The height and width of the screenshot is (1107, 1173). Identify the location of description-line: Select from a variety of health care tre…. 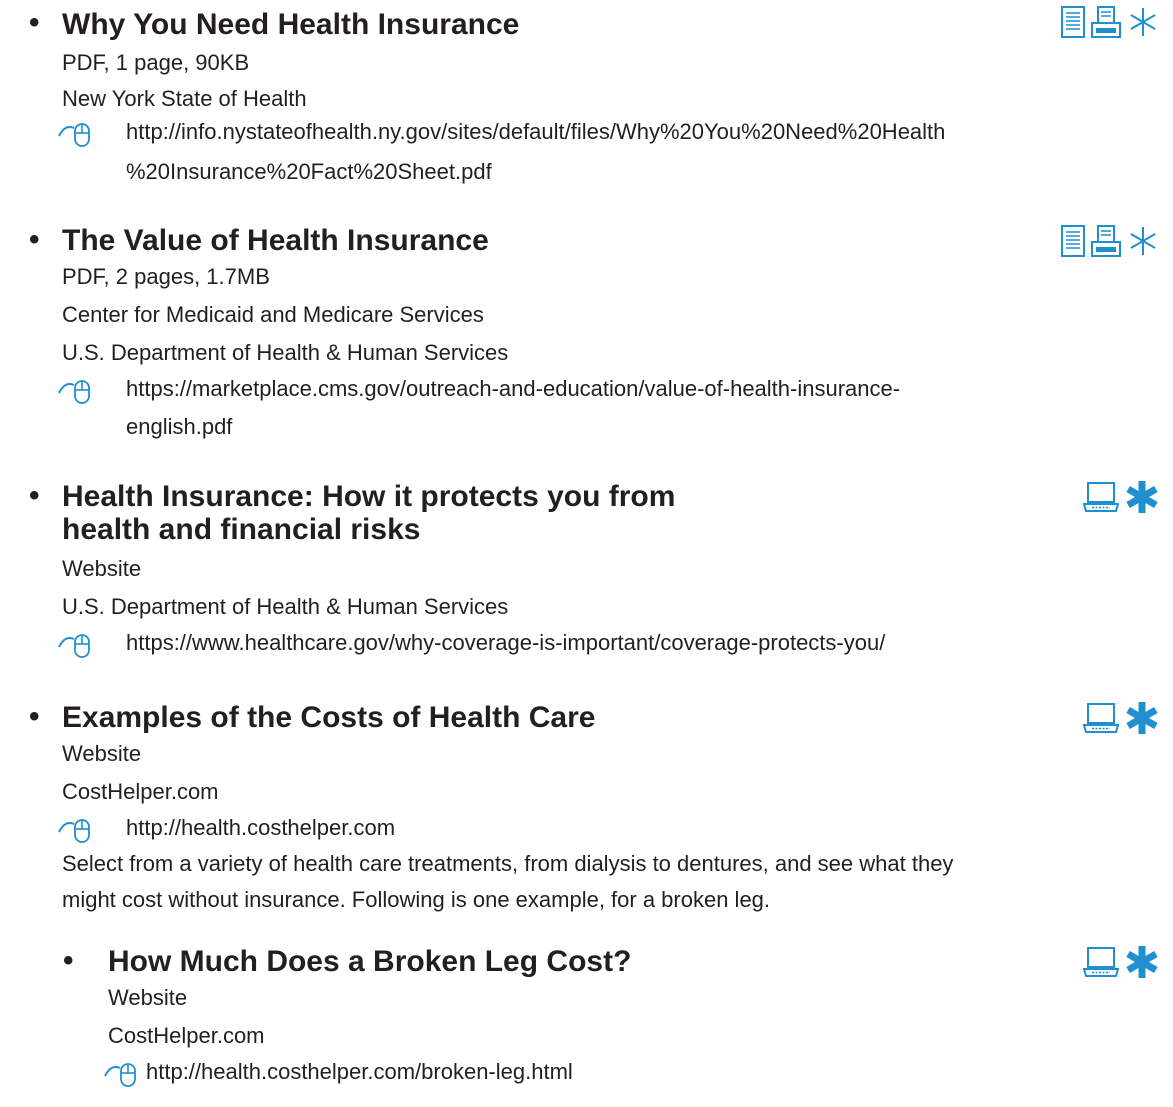
(508, 863).